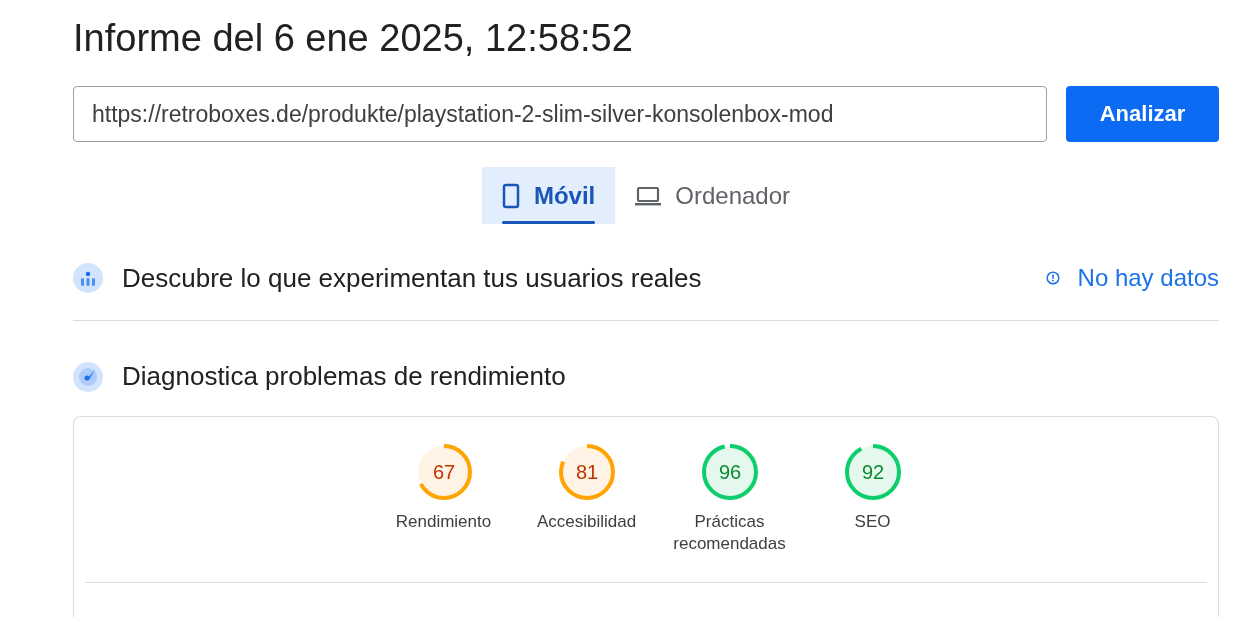  Describe the element at coordinates (412, 278) in the screenshot. I see `section-title: Descubre lo que experimentan tus usuarios reales` at that location.